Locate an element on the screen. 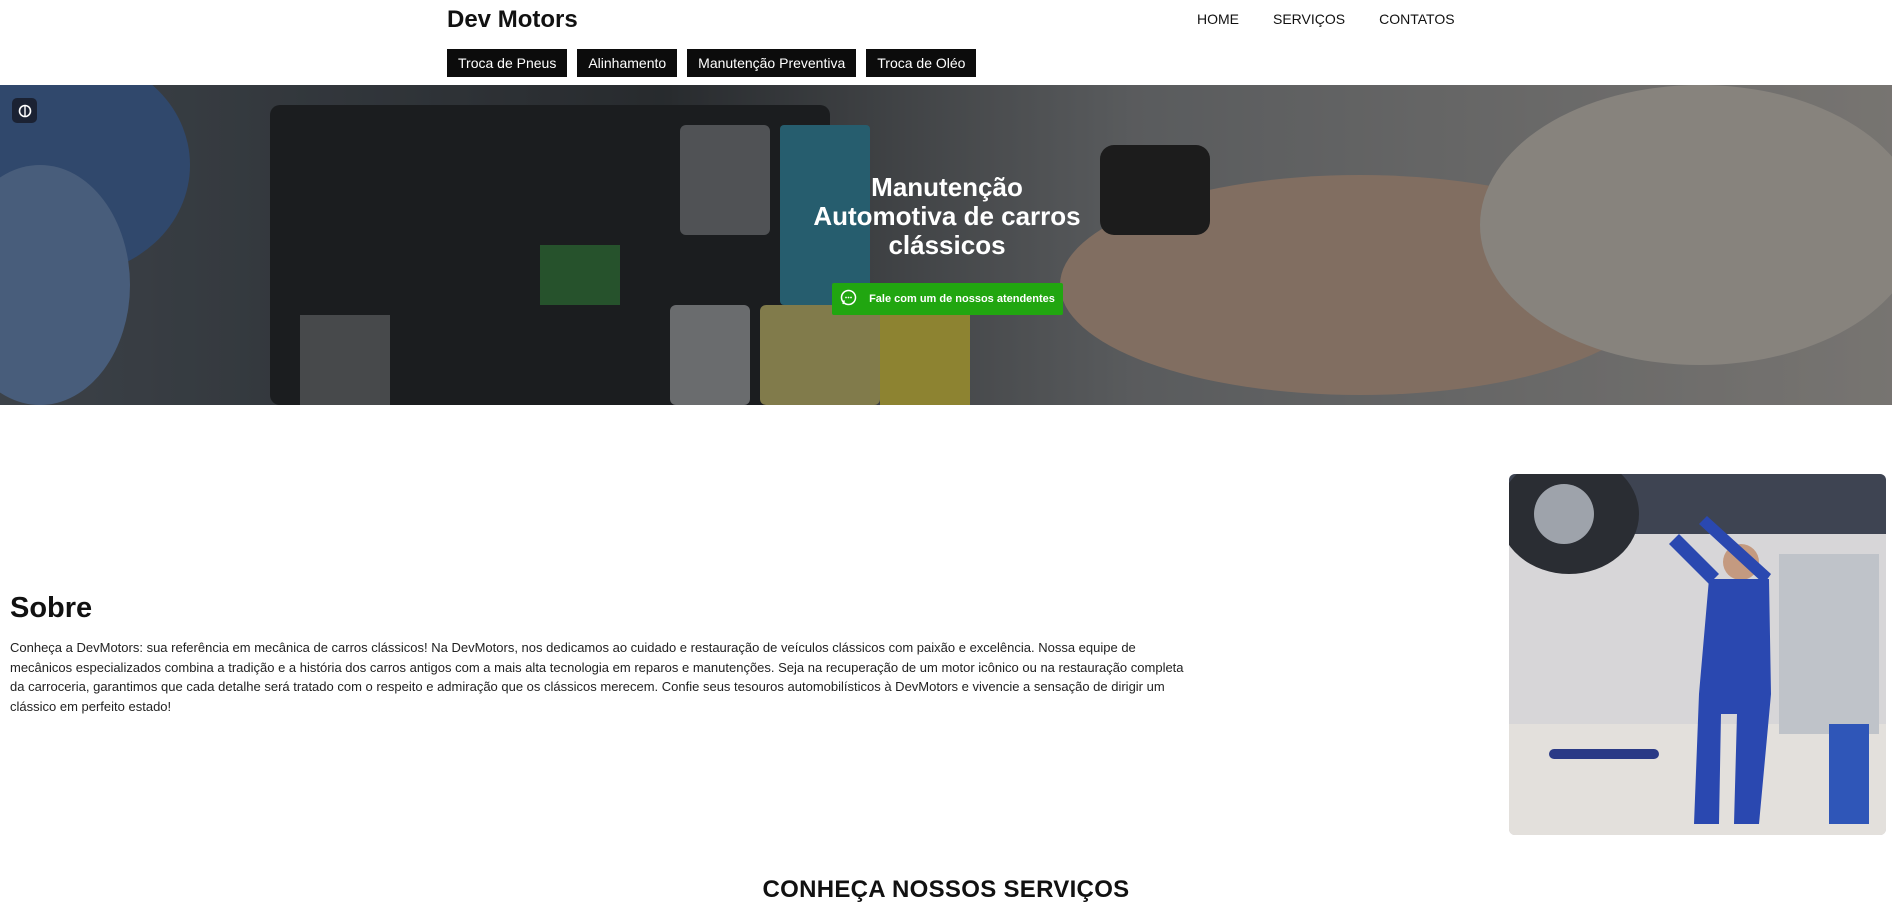 The height and width of the screenshot is (903, 1892). nav-services-link: SERVIÇOS is located at coordinates (1309, 19).